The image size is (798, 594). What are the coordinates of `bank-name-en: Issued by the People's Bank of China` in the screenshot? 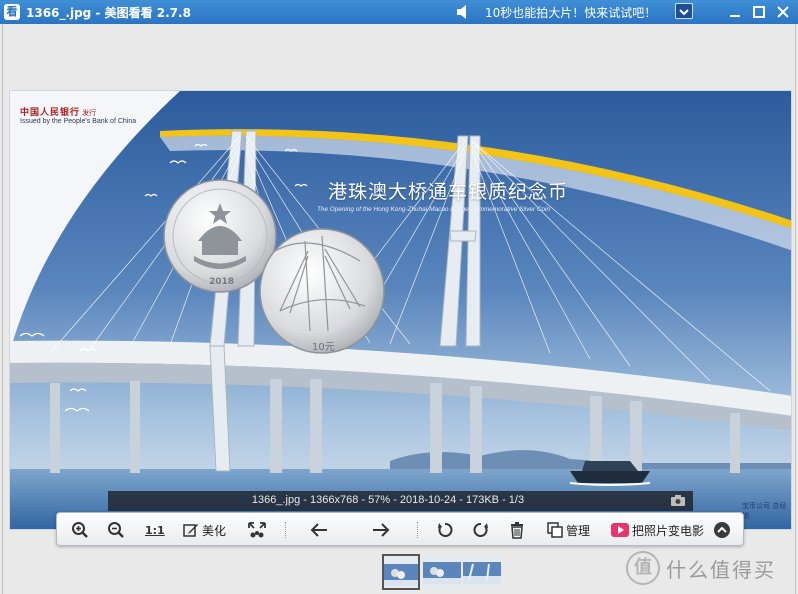 It's located at (78, 121).